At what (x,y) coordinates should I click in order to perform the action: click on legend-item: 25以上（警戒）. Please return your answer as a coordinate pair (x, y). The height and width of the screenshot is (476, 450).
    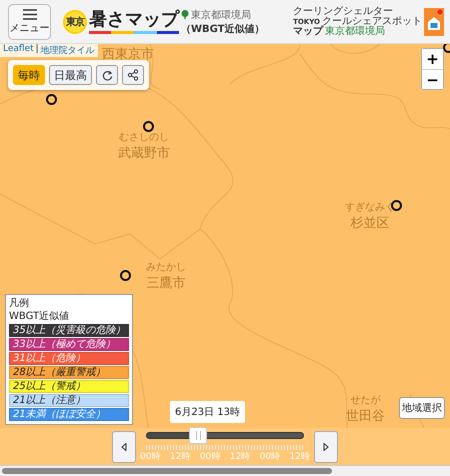
    Looking at the image, I should click on (69, 386).